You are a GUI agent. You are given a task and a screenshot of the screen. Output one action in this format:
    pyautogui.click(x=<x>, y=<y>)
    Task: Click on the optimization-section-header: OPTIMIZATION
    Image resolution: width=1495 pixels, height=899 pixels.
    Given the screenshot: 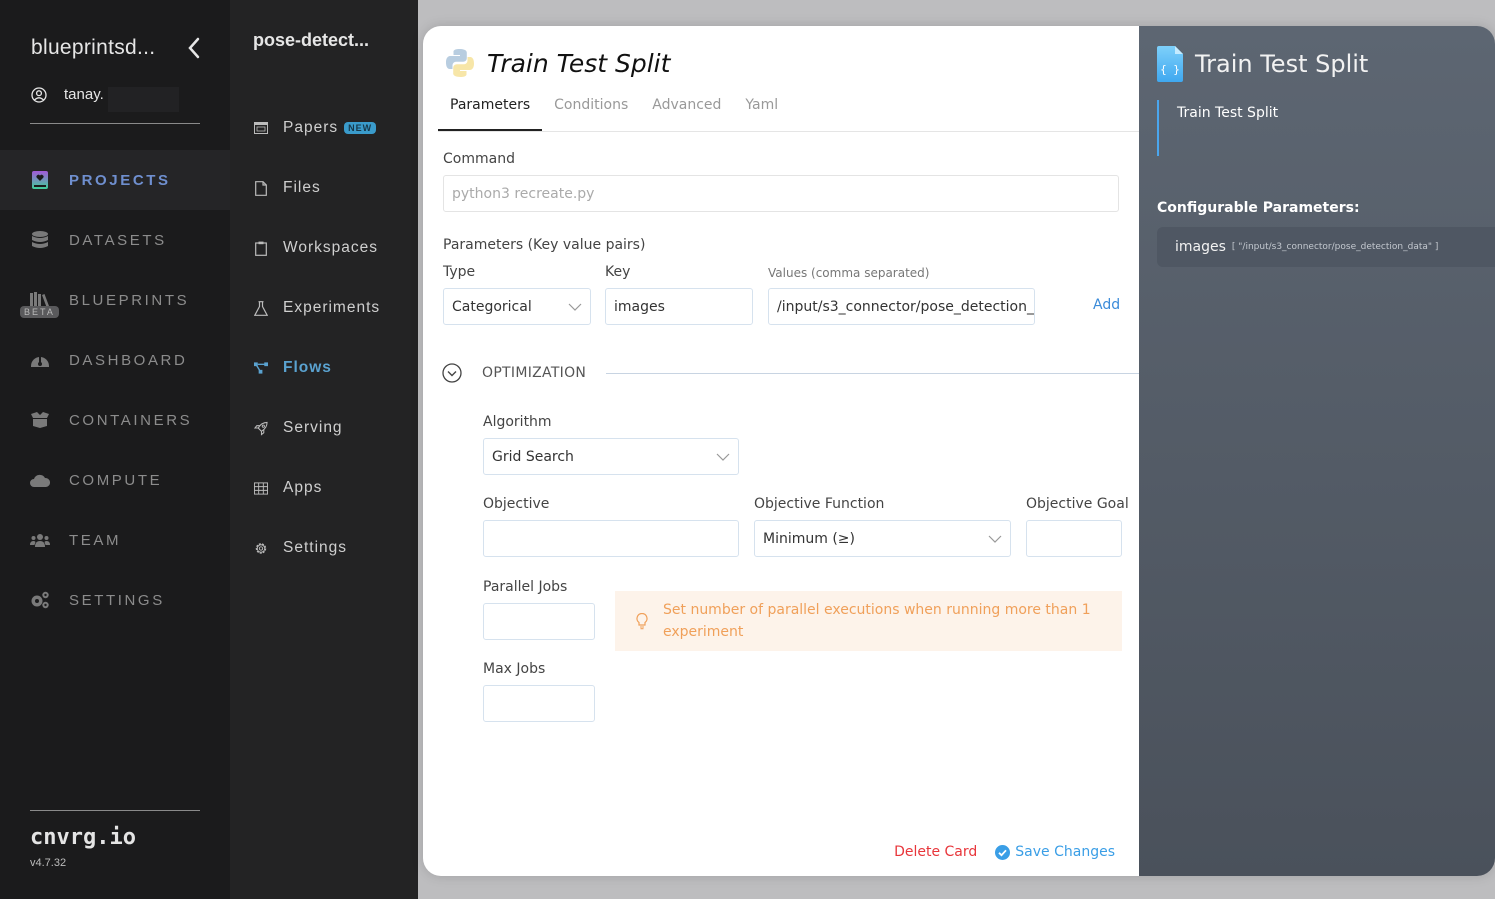 What is the action you would take?
    pyautogui.click(x=790, y=373)
    